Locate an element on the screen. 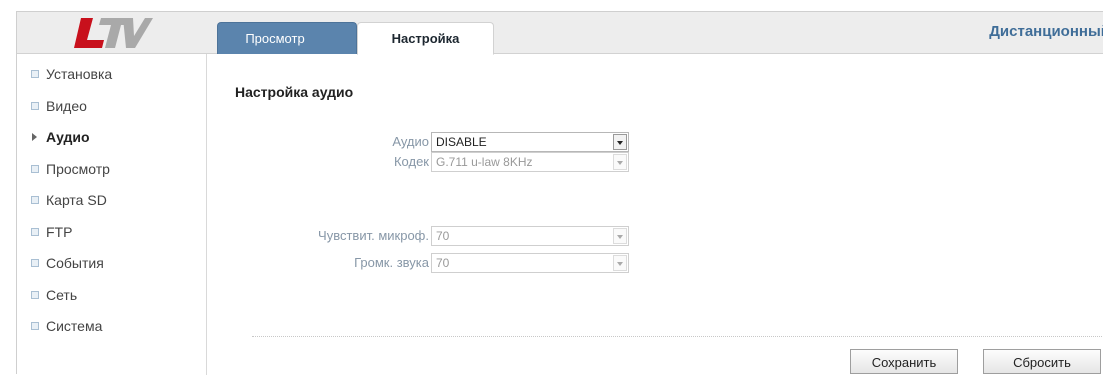 The width and height of the screenshot is (1103, 375). sidebar-item-label: Видео is located at coordinates (66, 106).